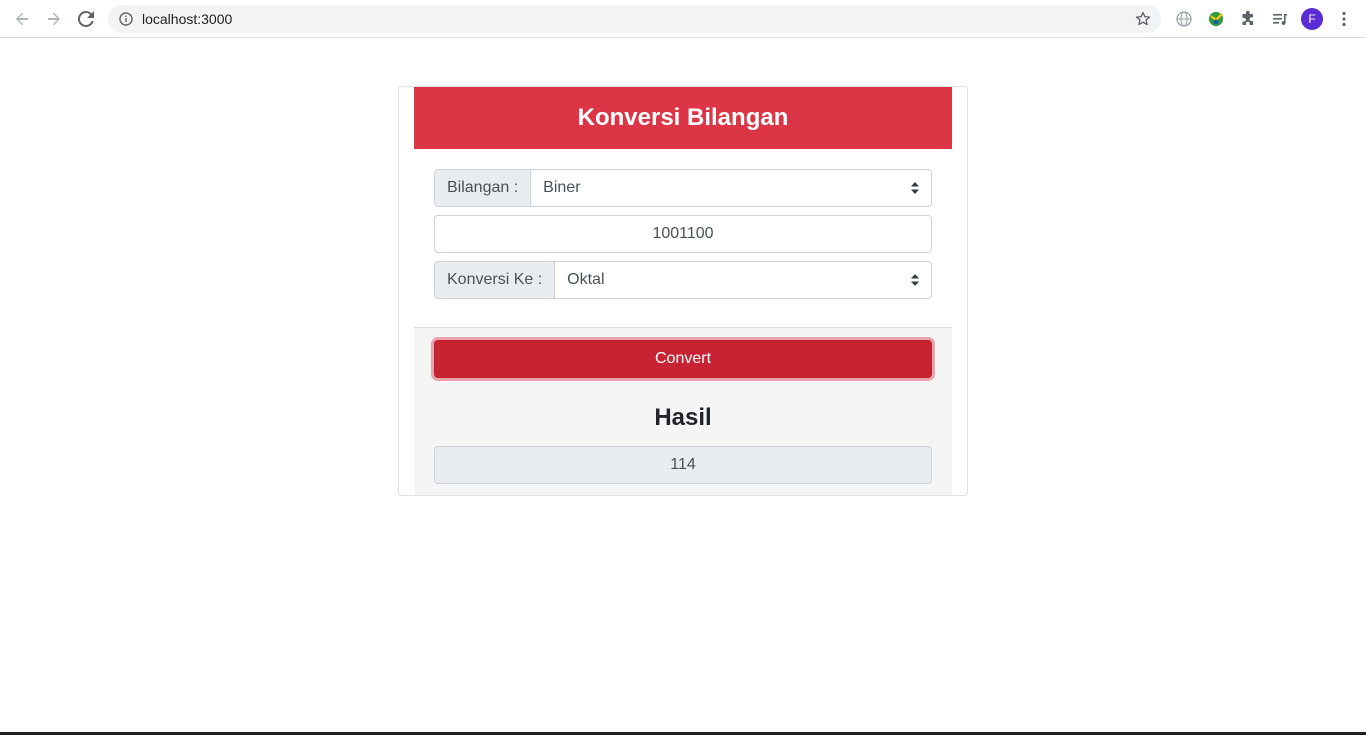 This screenshot has height=735, width=1366. I want to click on target-base-select: Oktal, so click(743, 280).